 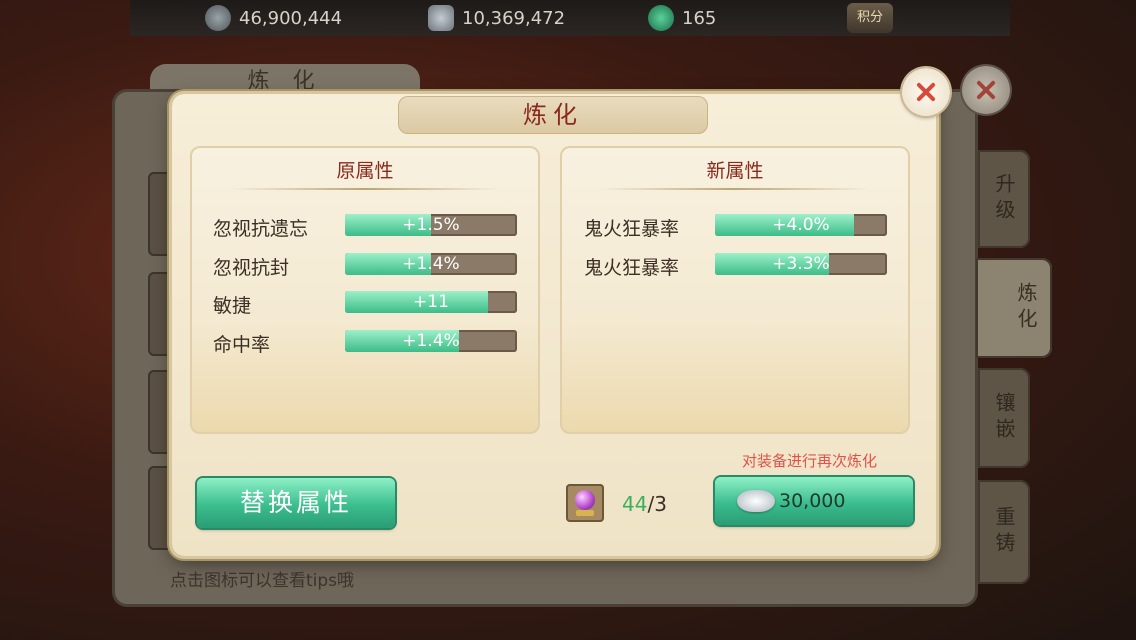 What do you see at coordinates (1004, 418) in the screenshot?
I see `tab-inlay: 镶嵌` at bounding box center [1004, 418].